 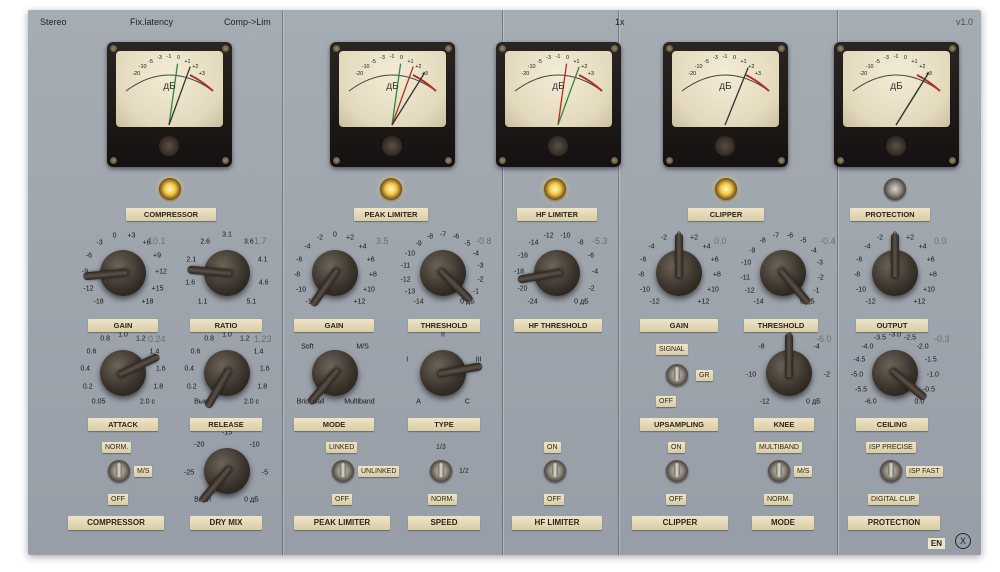 What do you see at coordinates (379, 471) in the screenshot?
I see `peak-unlinked-tag: UNLINKED` at bounding box center [379, 471].